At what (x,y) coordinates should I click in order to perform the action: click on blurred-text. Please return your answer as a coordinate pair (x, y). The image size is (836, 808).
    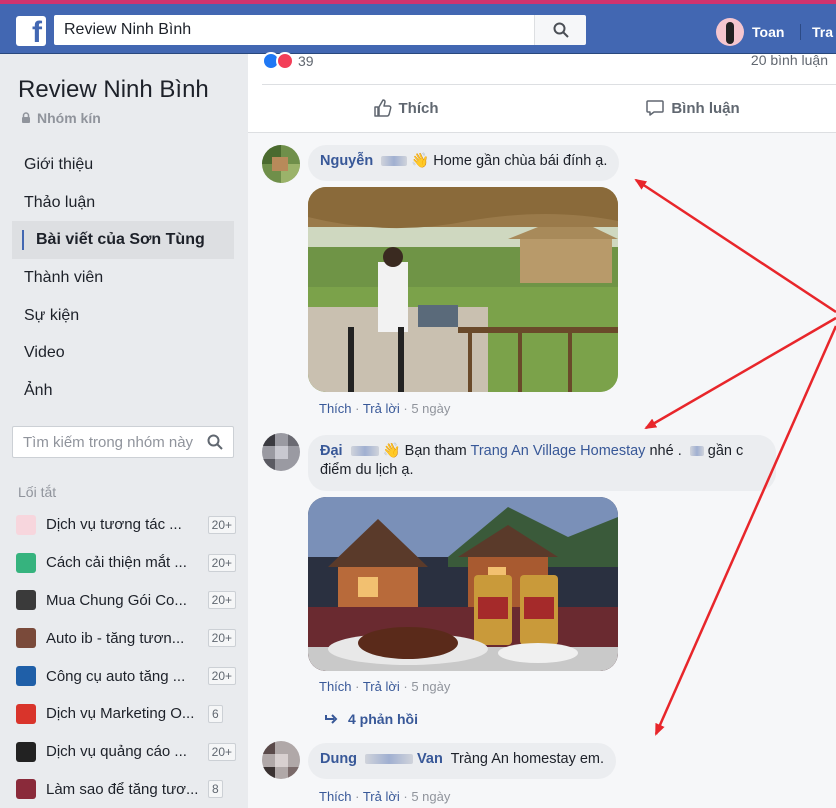
    Looking at the image, I should click on (696, 451).